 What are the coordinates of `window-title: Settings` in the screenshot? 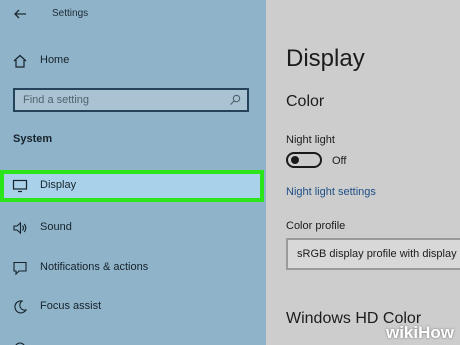 It's located at (70, 13).